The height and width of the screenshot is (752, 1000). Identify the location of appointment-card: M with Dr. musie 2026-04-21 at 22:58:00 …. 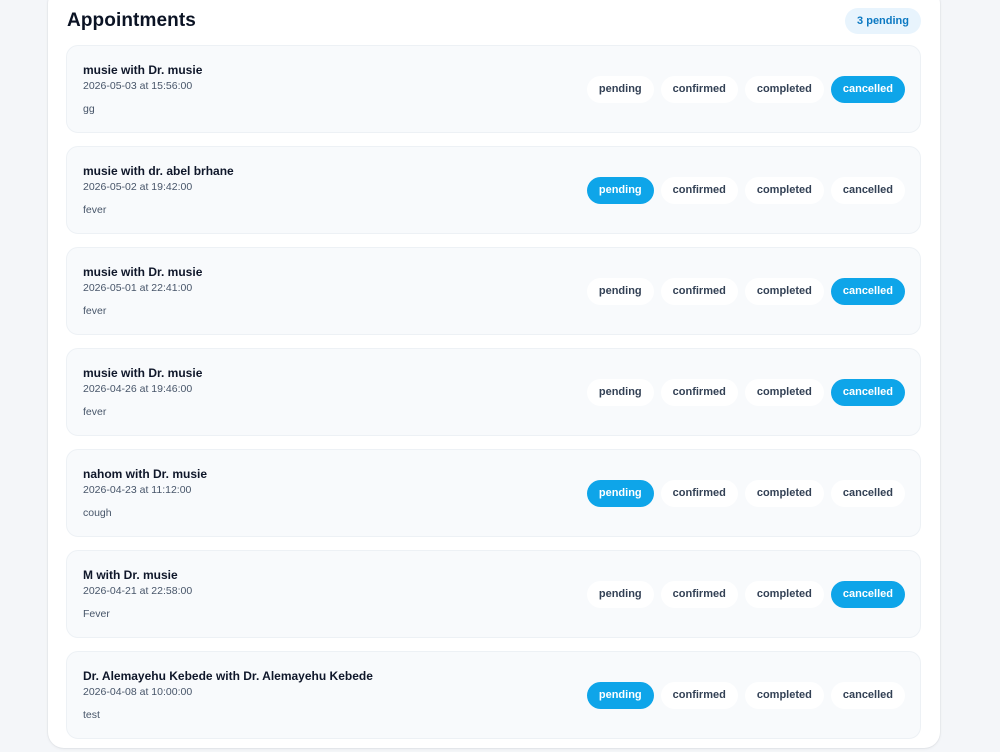
(493, 594).